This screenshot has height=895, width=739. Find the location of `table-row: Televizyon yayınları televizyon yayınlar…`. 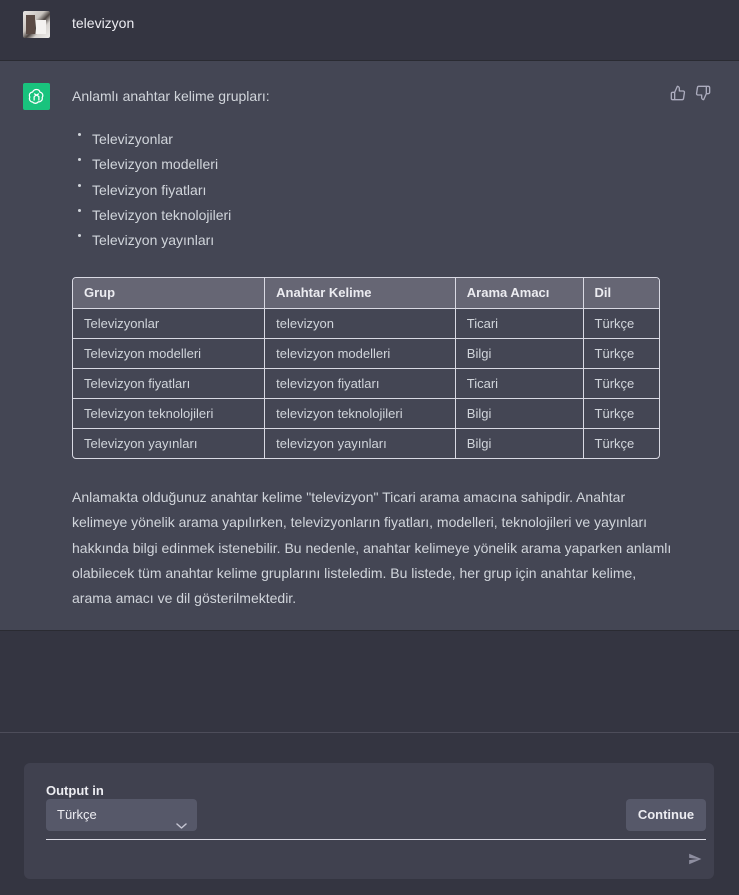

table-row: Televizyon yayınları televizyon yayınlar… is located at coordinates (366, 442).